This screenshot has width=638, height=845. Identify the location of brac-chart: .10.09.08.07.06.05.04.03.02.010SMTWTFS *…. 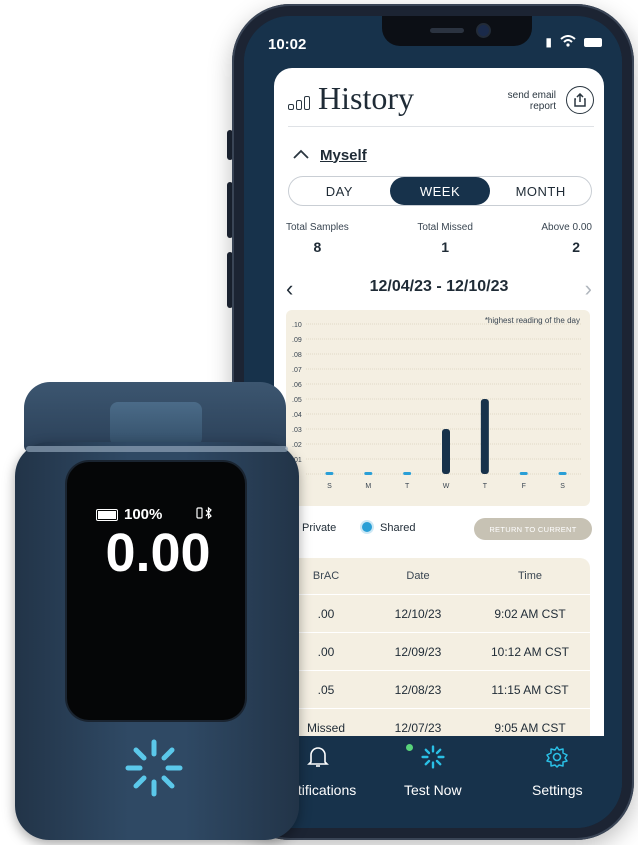
(438, 408).